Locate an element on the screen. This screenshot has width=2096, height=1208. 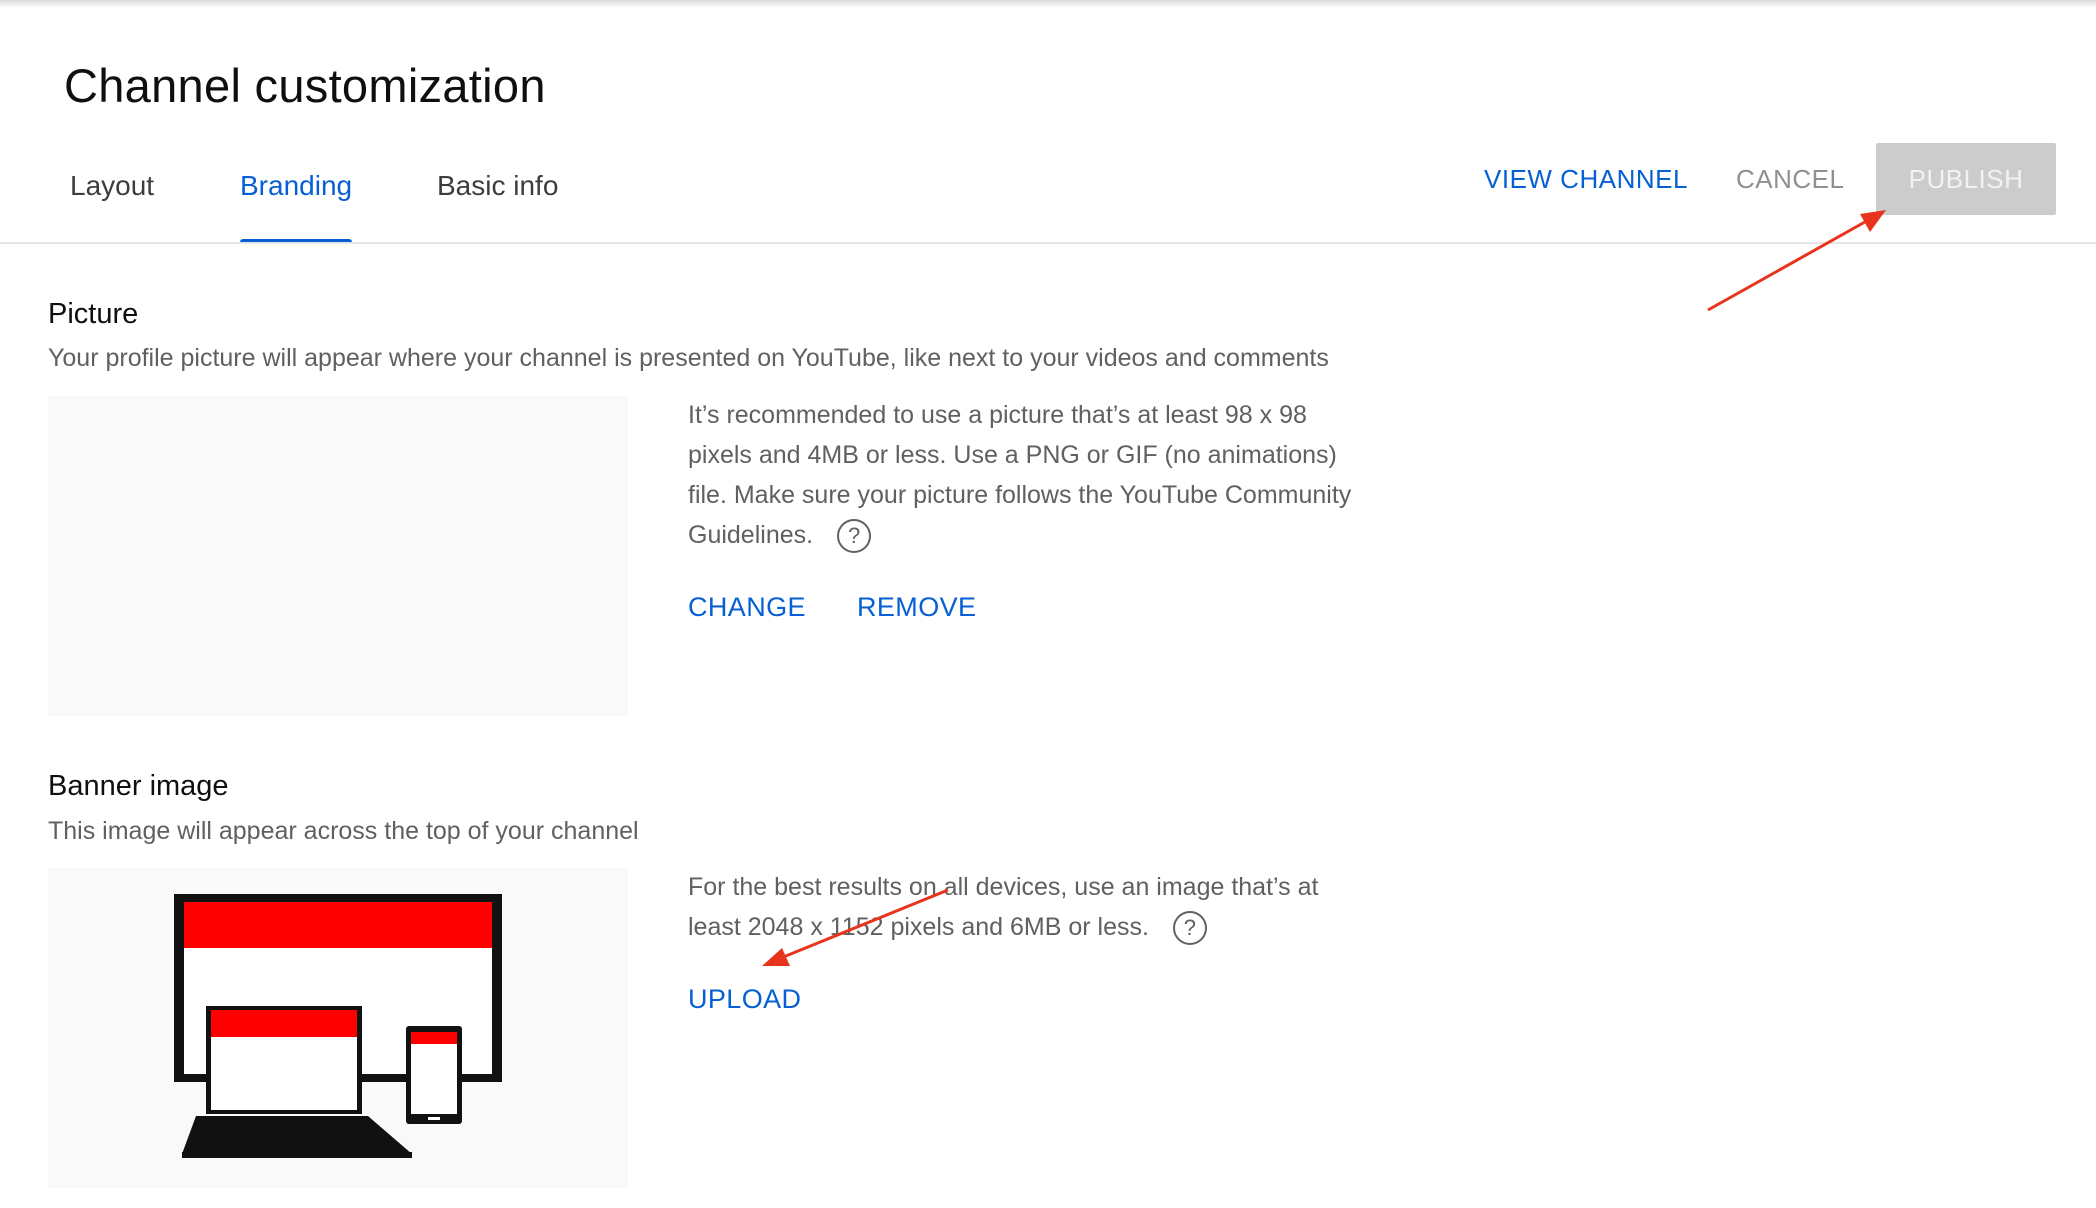
devices-illustration-icon is located at coordinates (338, 1026).